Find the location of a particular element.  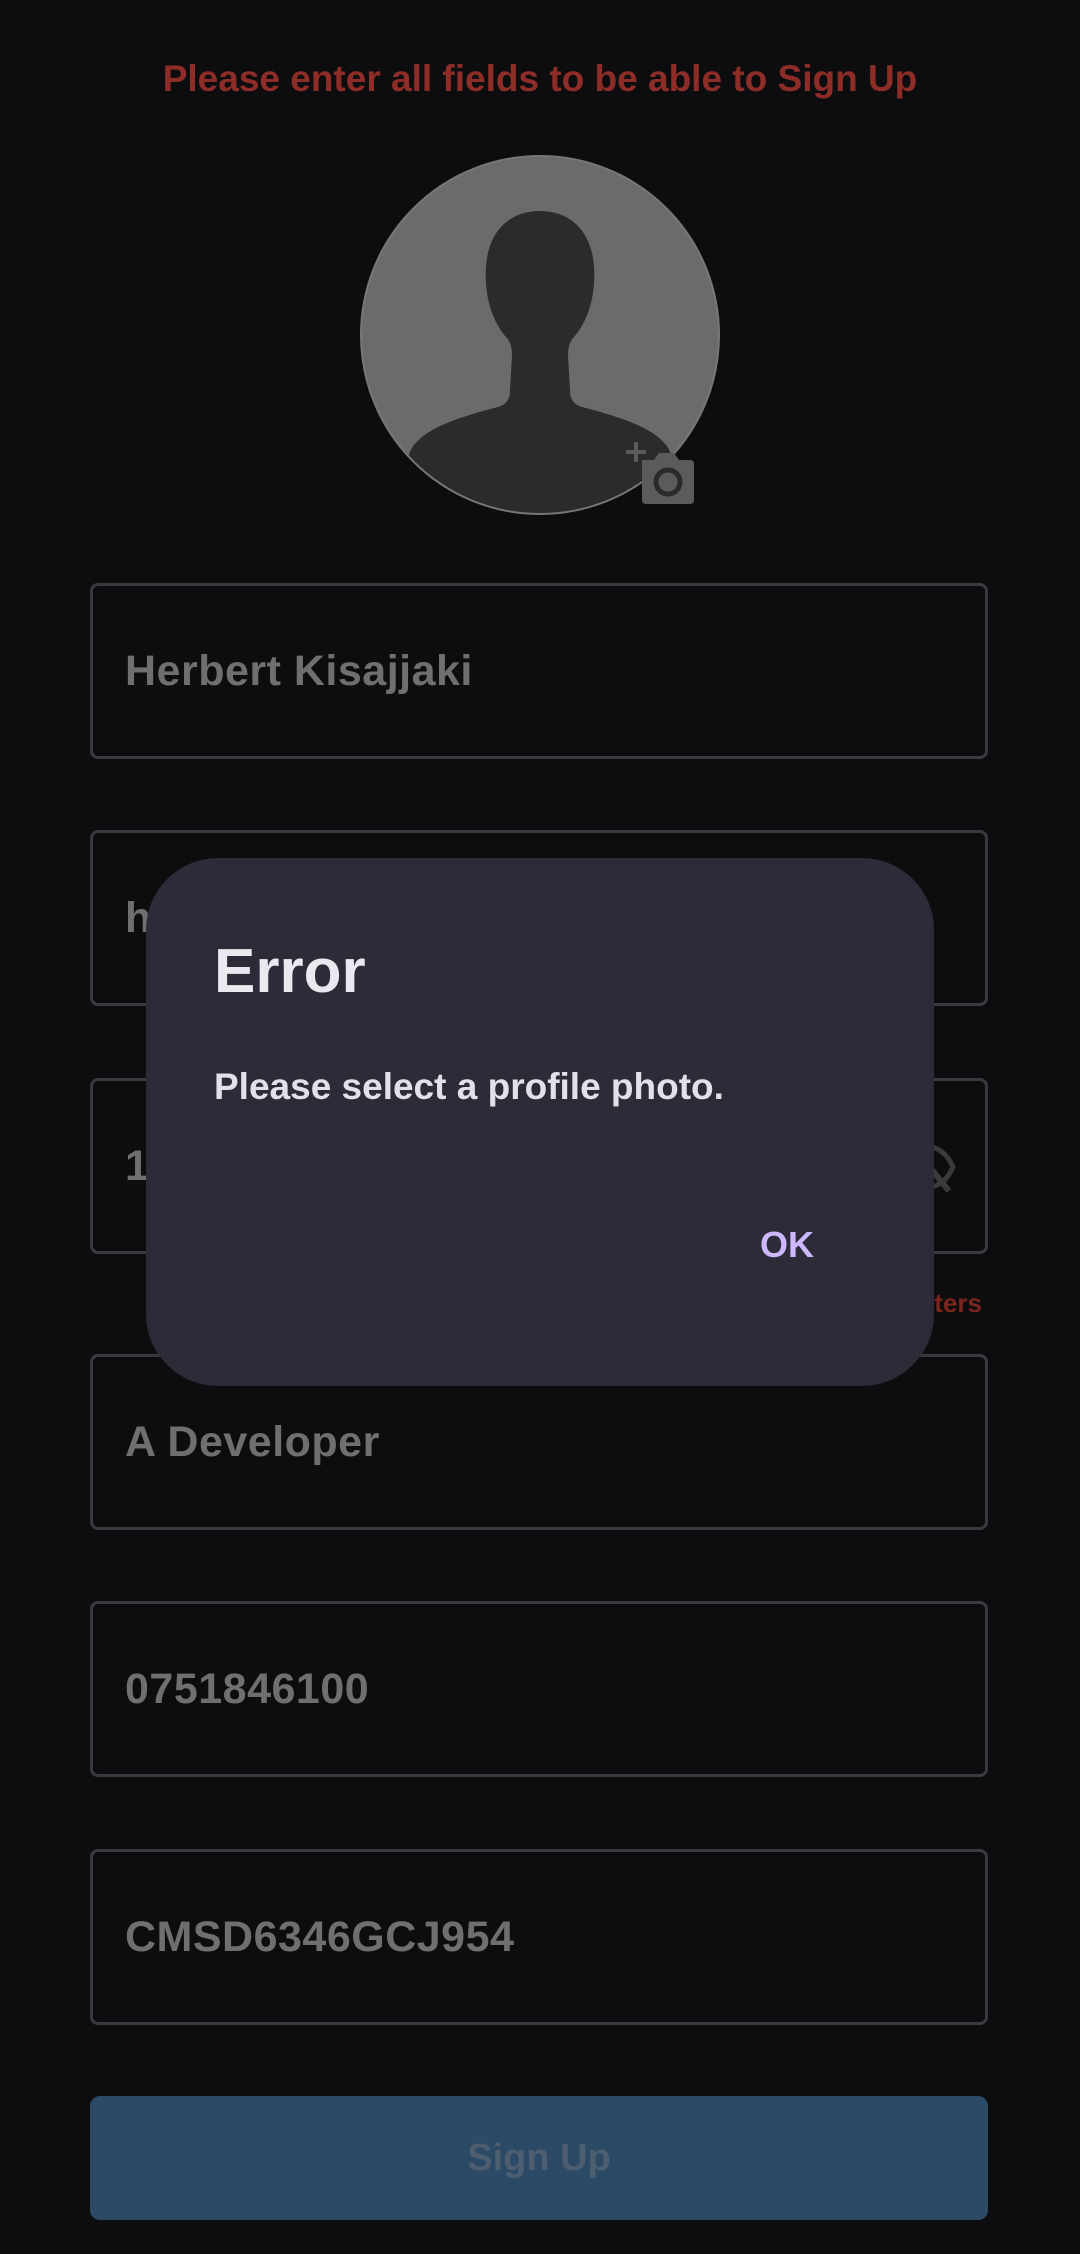

name-field: Herbert Kisajjaki is located at coordinates (539, 671).